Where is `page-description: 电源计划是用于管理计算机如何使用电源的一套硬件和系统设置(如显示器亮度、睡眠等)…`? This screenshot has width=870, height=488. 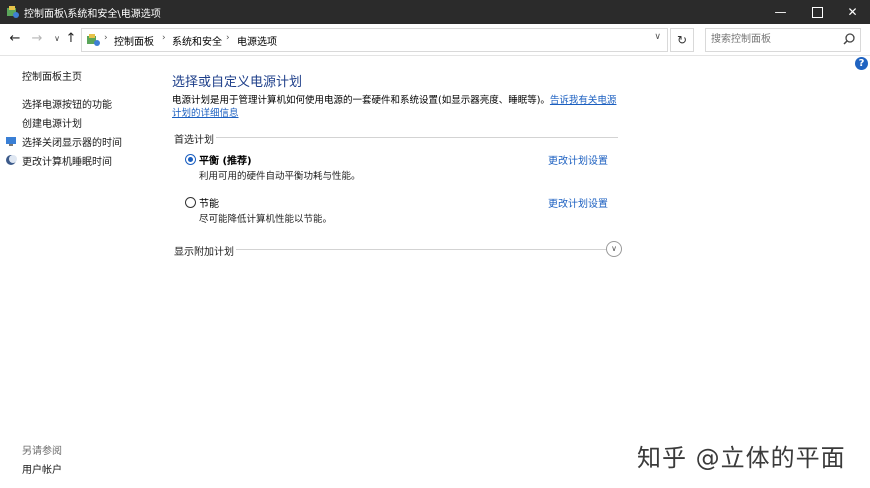
page-description: 电源计划是用于管理计算机如何使用电源的一套硬件和系统设置(如显示器亮度、睡眠等)… is located at coordinates (397, 107).